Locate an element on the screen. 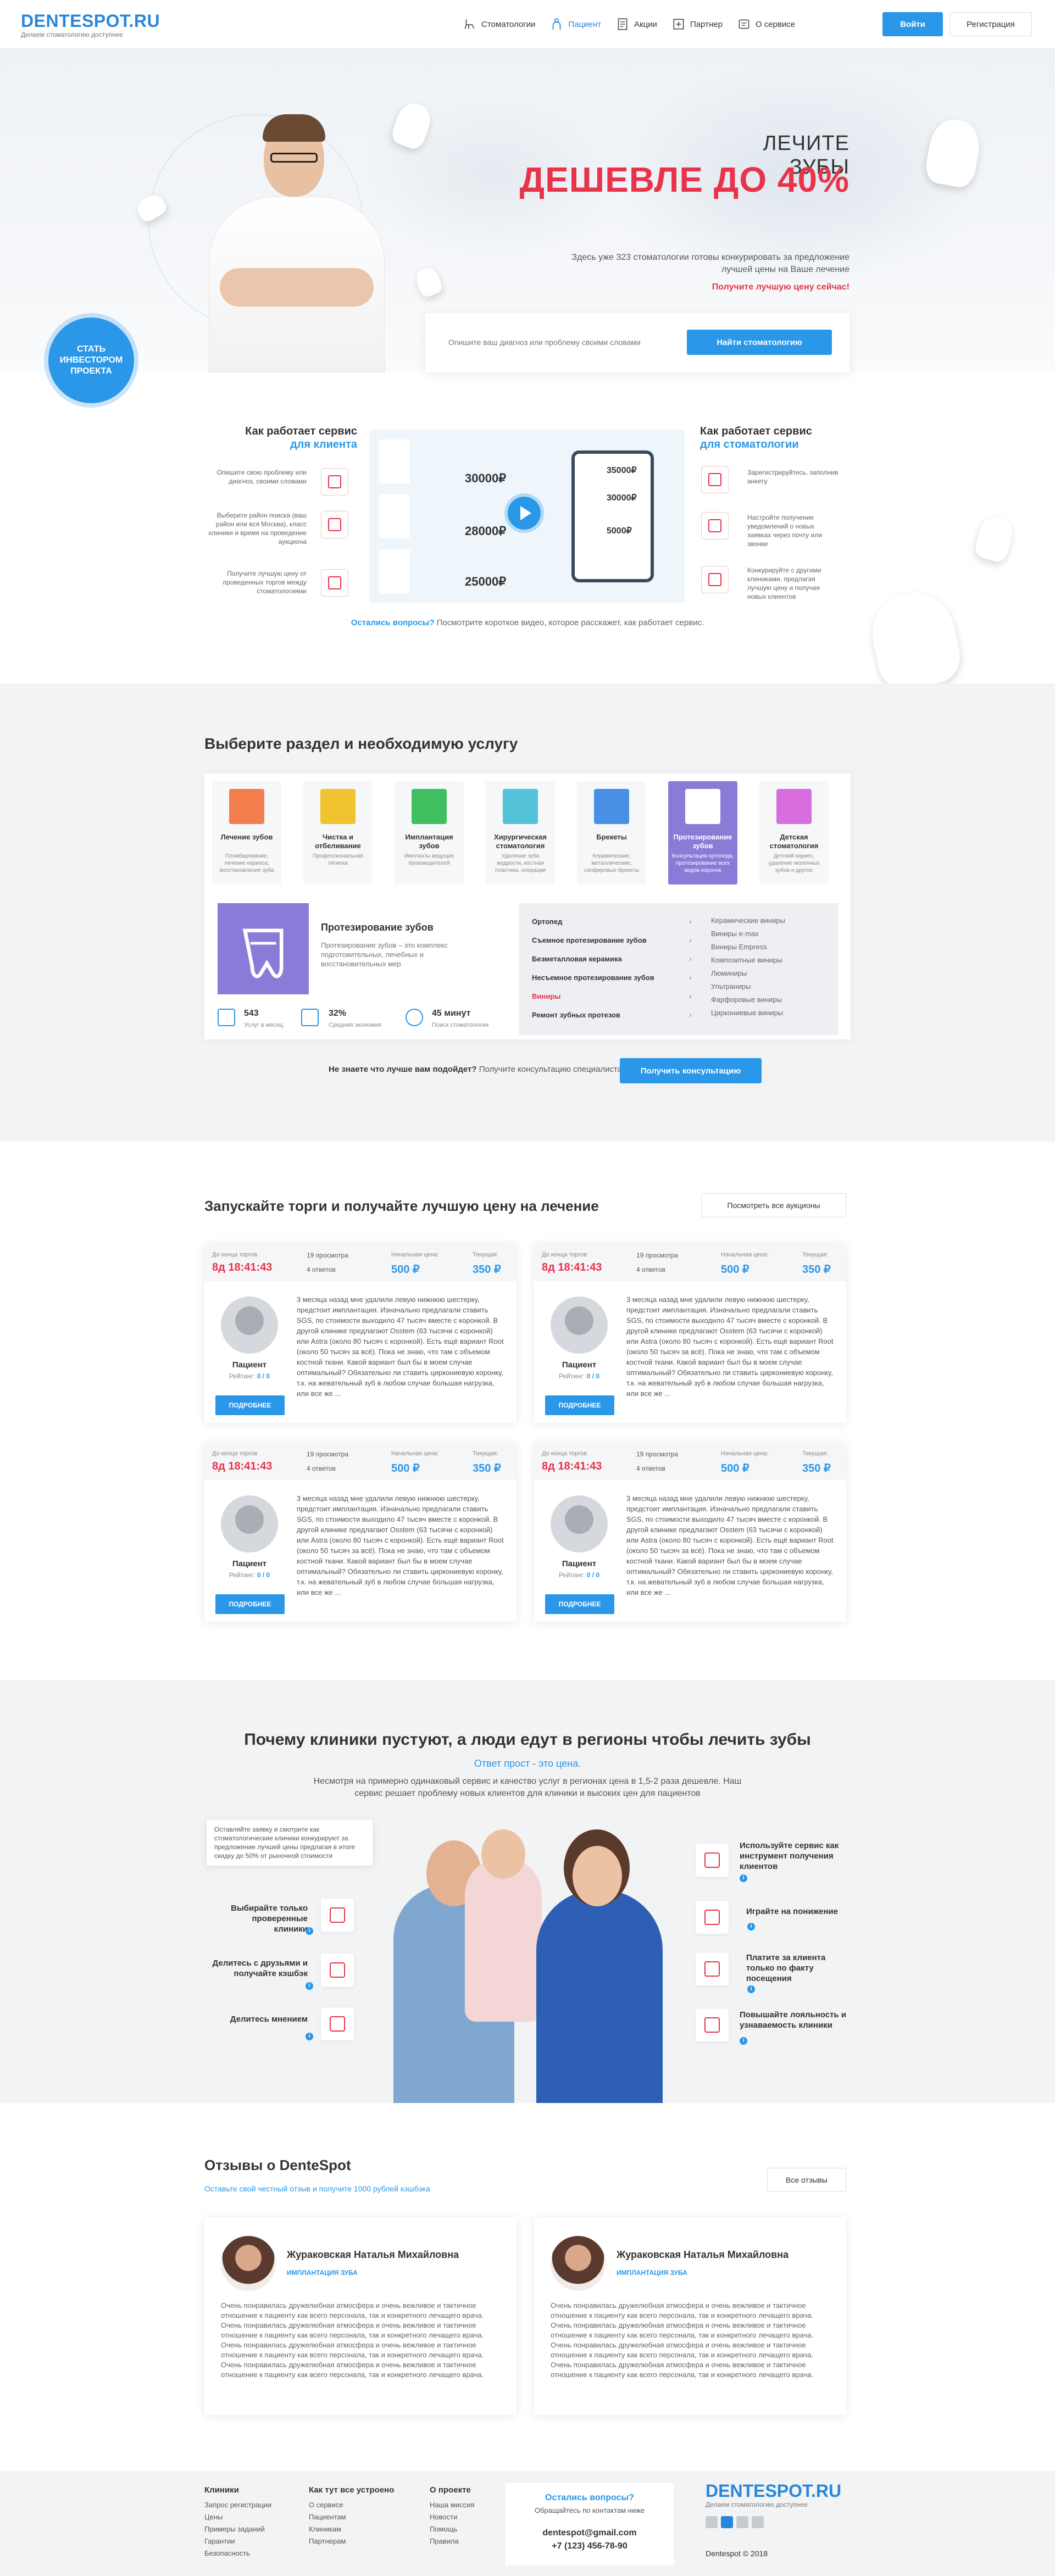 The height and width of the screenshot is (2576, 1055). submenu-item: Ортопед is located at coordinates (614, 922).